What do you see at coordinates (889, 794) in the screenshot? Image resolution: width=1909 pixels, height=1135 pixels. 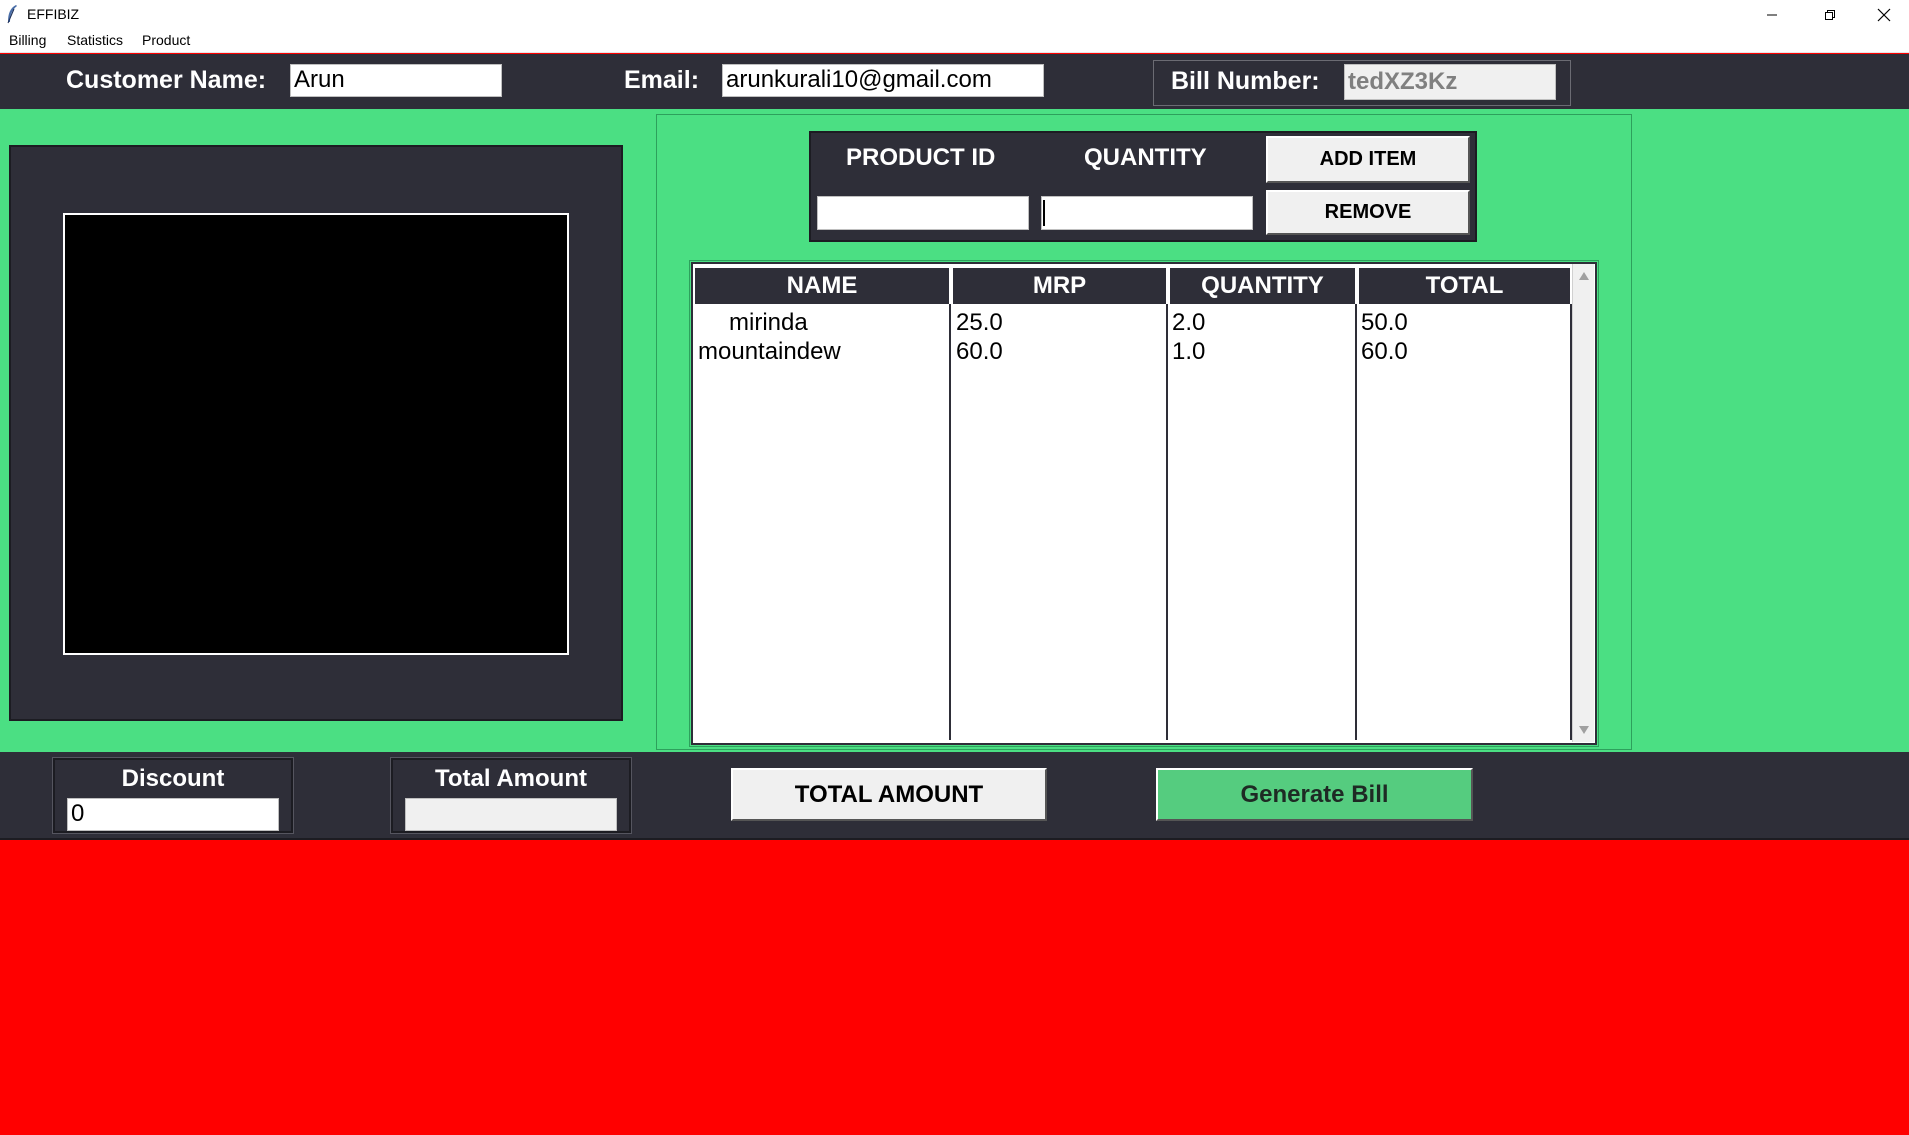 I see `total-amount-button: TOTAL AMOUNT` at bounding box center [889, 794].